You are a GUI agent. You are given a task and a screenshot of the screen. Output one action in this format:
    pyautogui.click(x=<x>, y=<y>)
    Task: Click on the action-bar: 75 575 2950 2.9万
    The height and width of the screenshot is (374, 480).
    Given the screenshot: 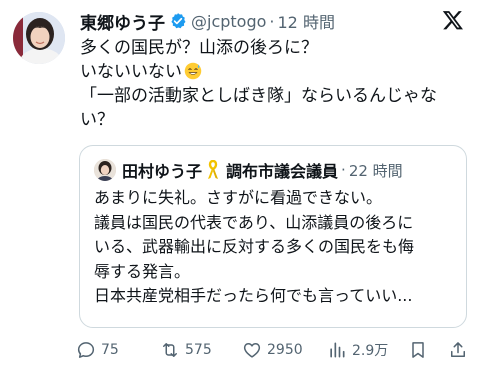 What is the action you would take?
    pyautogui.click(x=273, y=350)
    